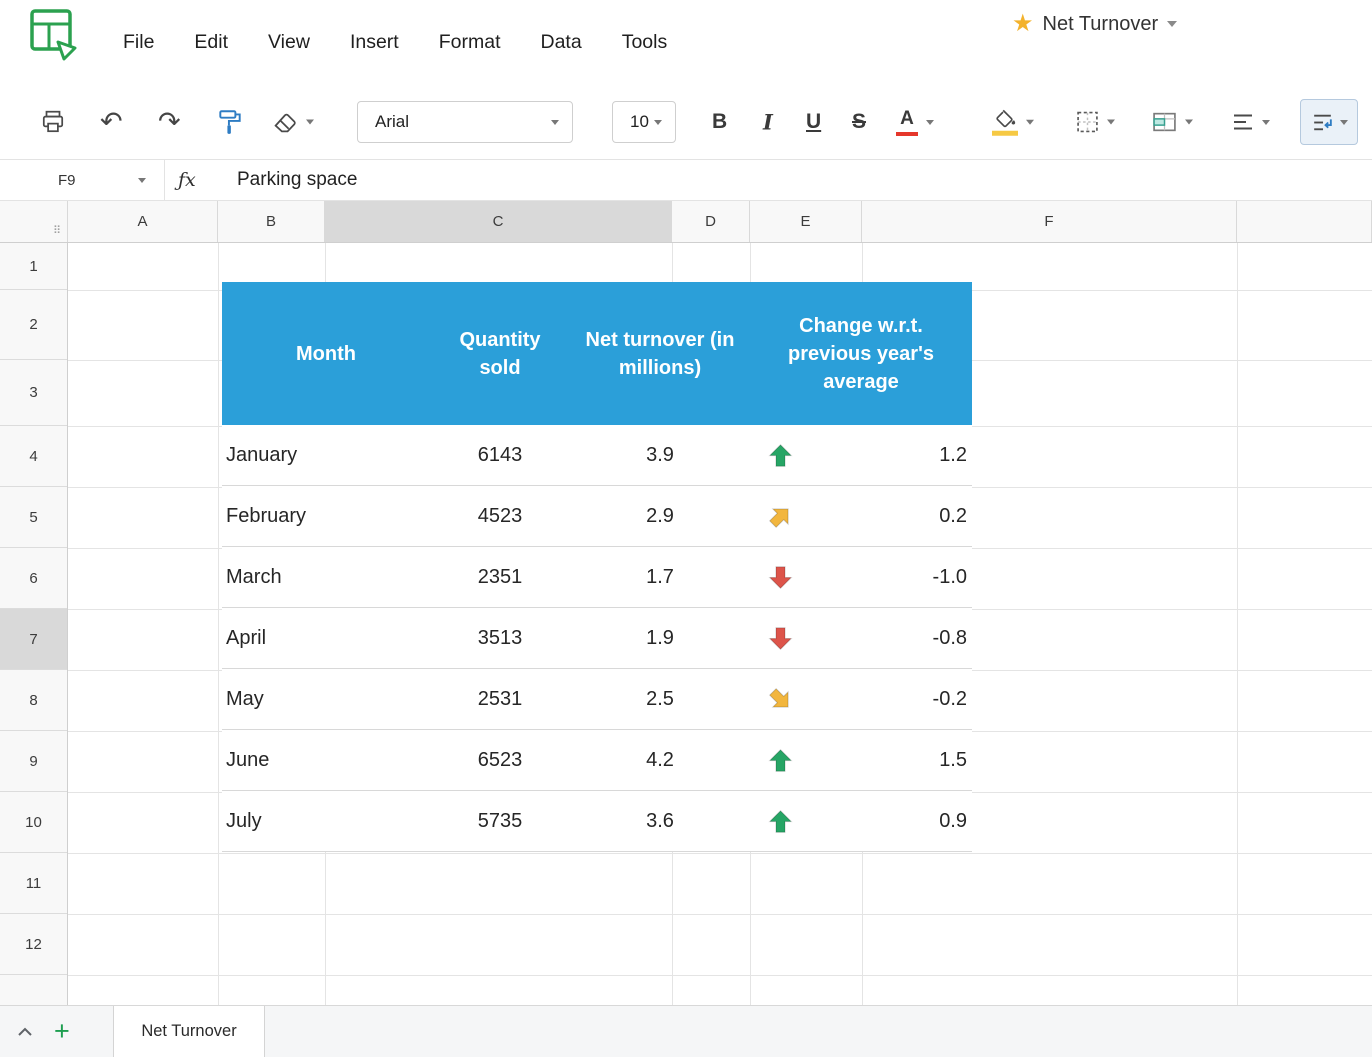  Describe the element at coordinates (891, 516) in the screenshot. I see `cell-change: 0.2` at that location.